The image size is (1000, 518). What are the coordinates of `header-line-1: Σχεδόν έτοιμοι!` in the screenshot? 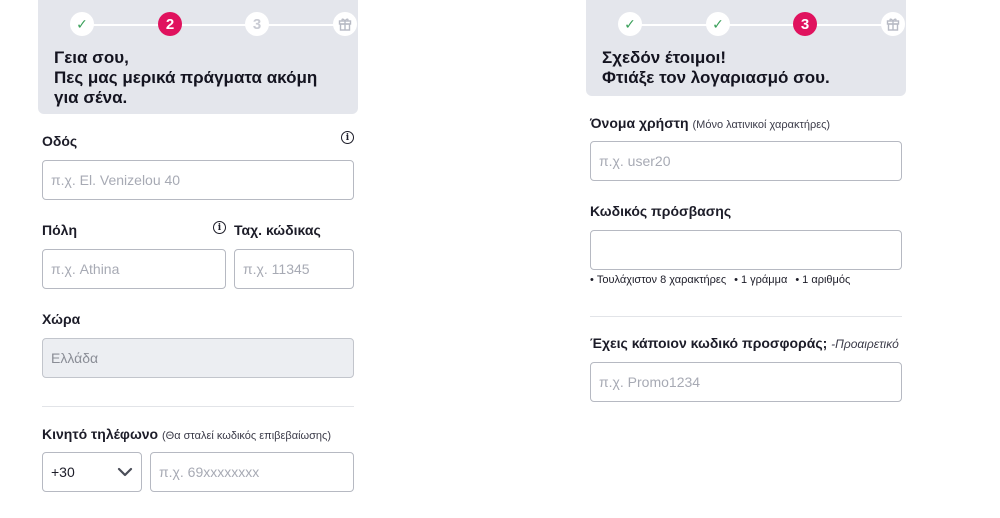 It's located at (664, 57).